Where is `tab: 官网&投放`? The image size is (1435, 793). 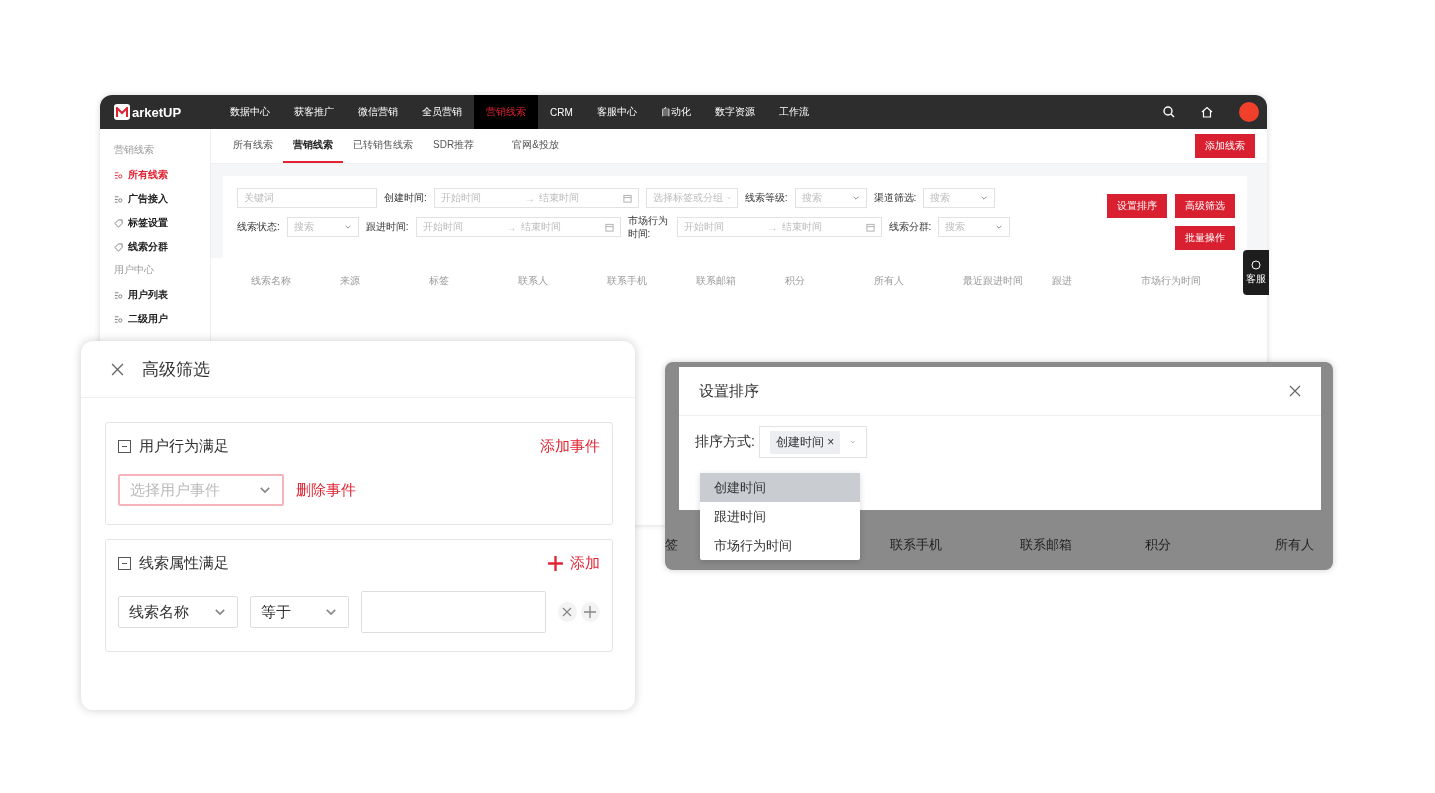
tab: 官网&投放 is located at coordinates (535, 146).